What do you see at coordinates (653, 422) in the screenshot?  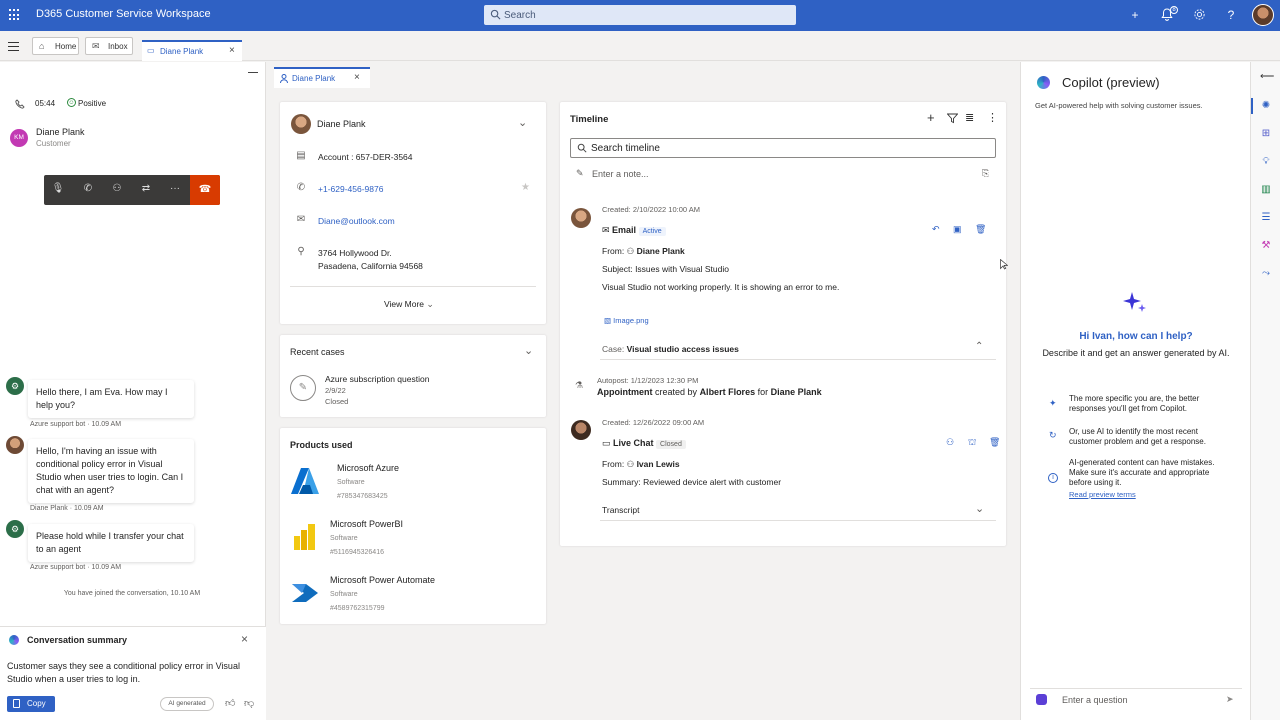 I see `livechat-created: Created: 12/26/2022 09:00 AM` at bounding box center [653, 422].